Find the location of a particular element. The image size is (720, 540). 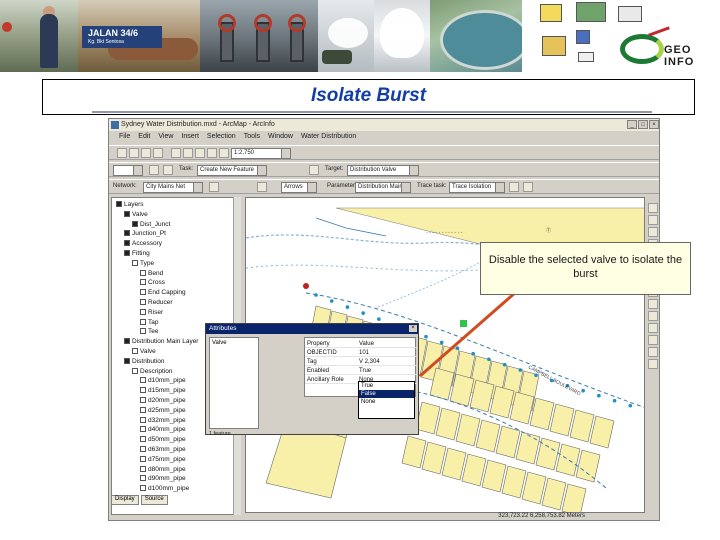

dropdown-option: None is located at coordinates (386, 402).